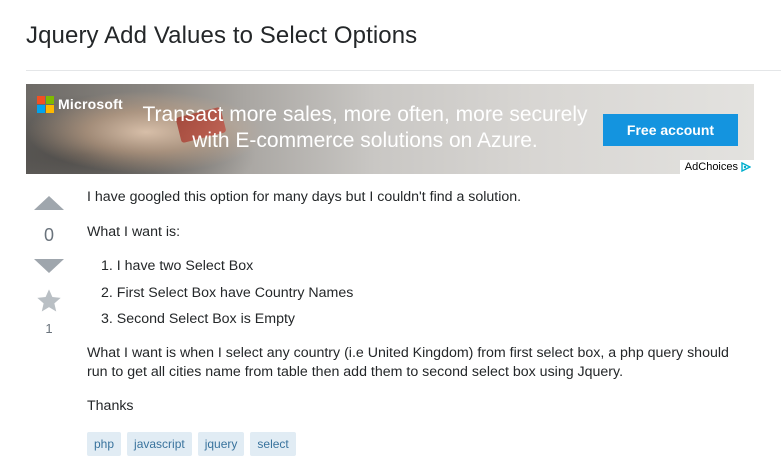 This screenshot has width=781, height=467. Describe the element at coordinates (48, 235) in the screenshot. I see `vote-count: 0` at that location.